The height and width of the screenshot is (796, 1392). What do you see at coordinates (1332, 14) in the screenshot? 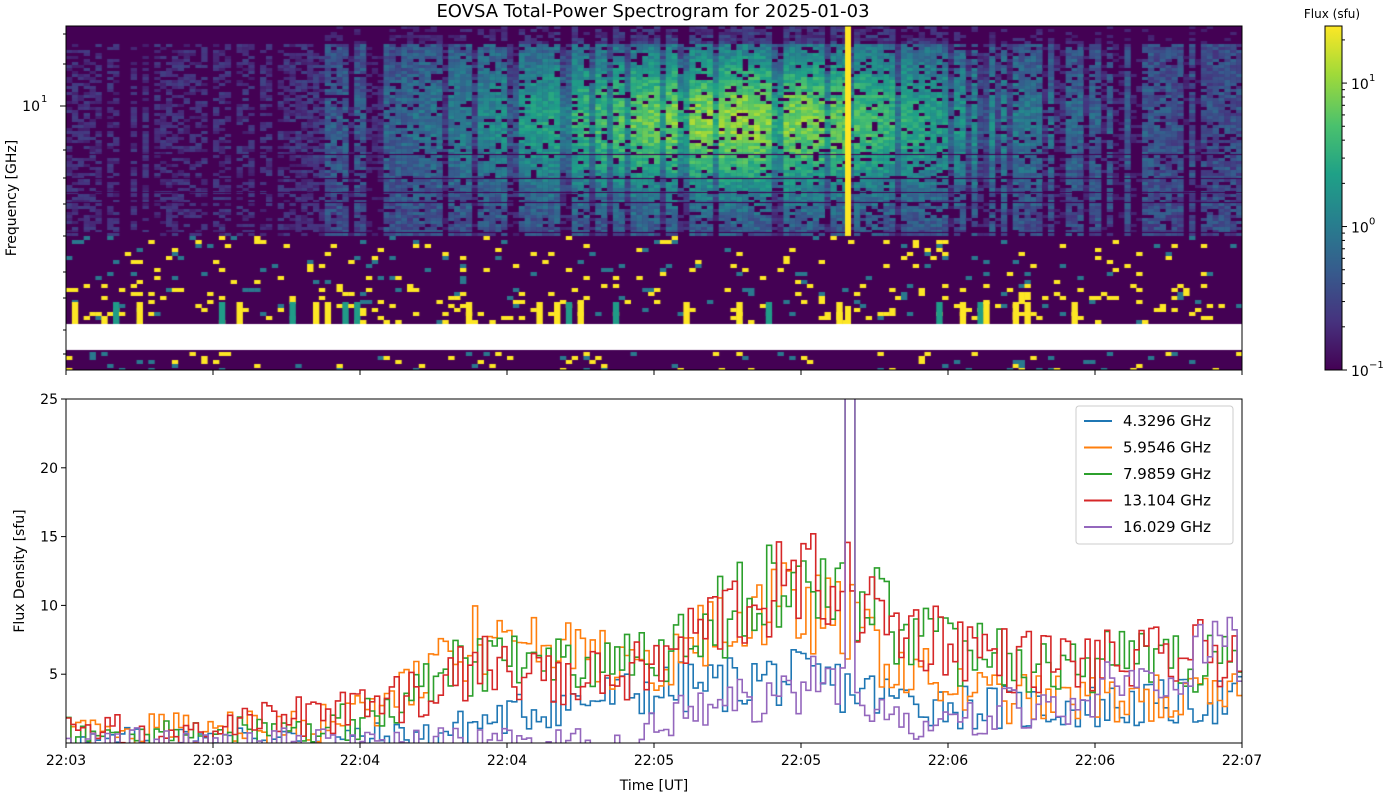
I see `colorbar-label: Flux (sfu)` at bounding box center [1332, 14].